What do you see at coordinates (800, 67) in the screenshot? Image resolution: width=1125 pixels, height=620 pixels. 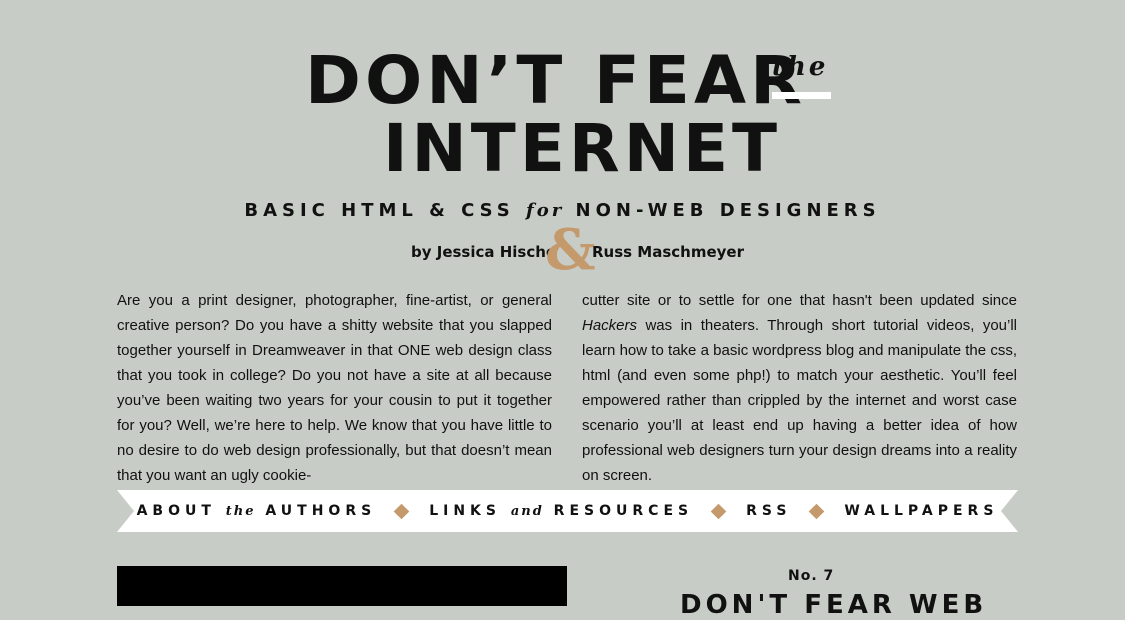 I see `title-the: the` at bounding box center [800, 67].